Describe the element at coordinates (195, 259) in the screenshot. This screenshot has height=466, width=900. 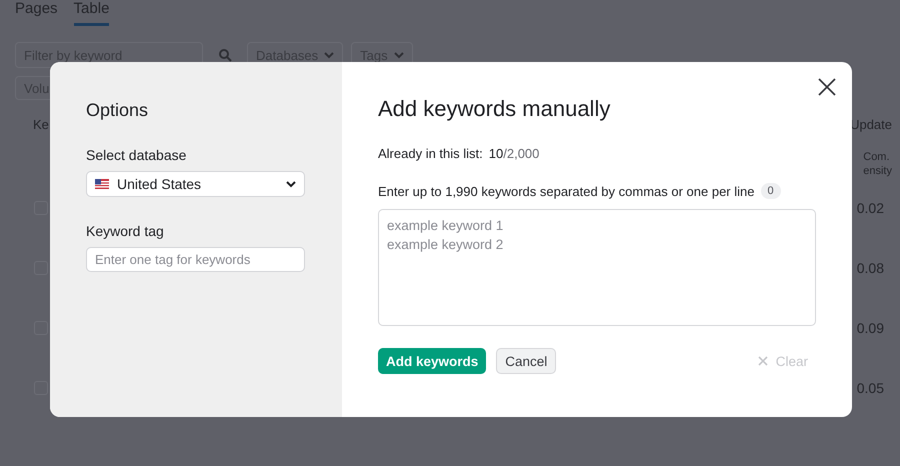
I see `tag-input-field: Enter one tag for keywords` at that location.